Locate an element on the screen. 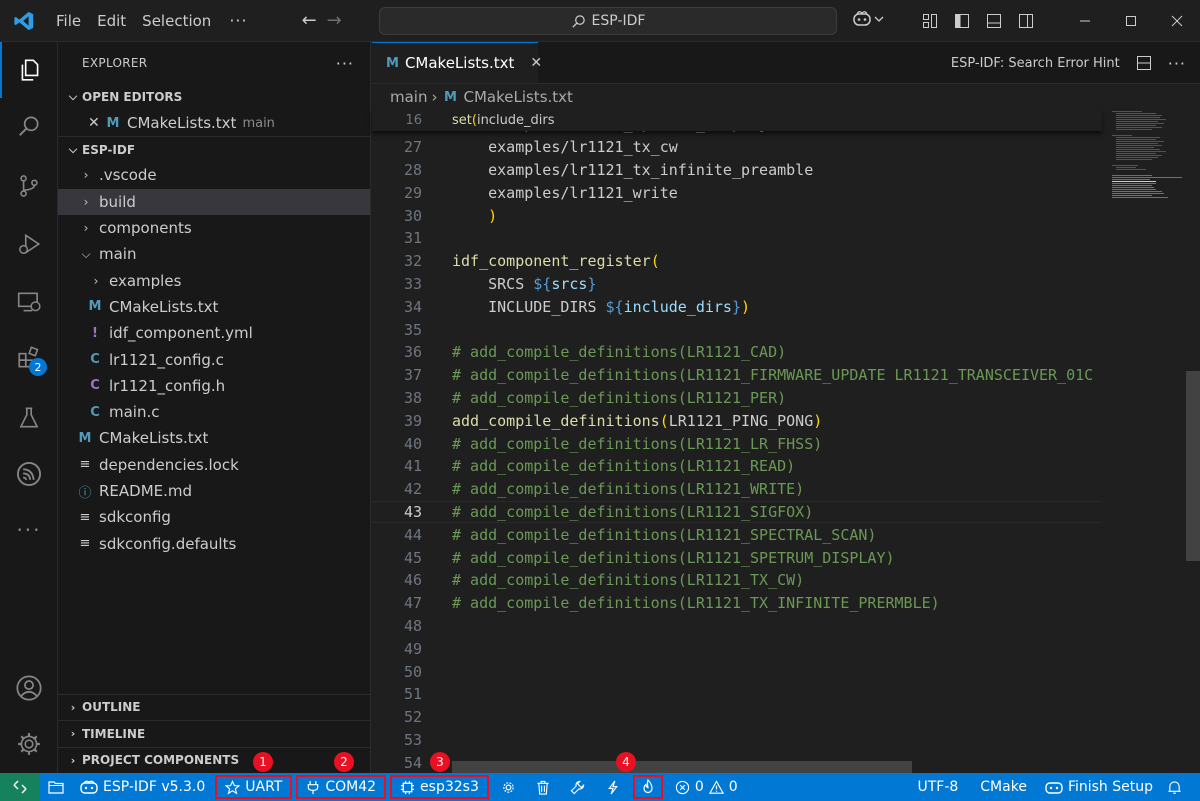  minimap is located at coordinates (1151, 441).